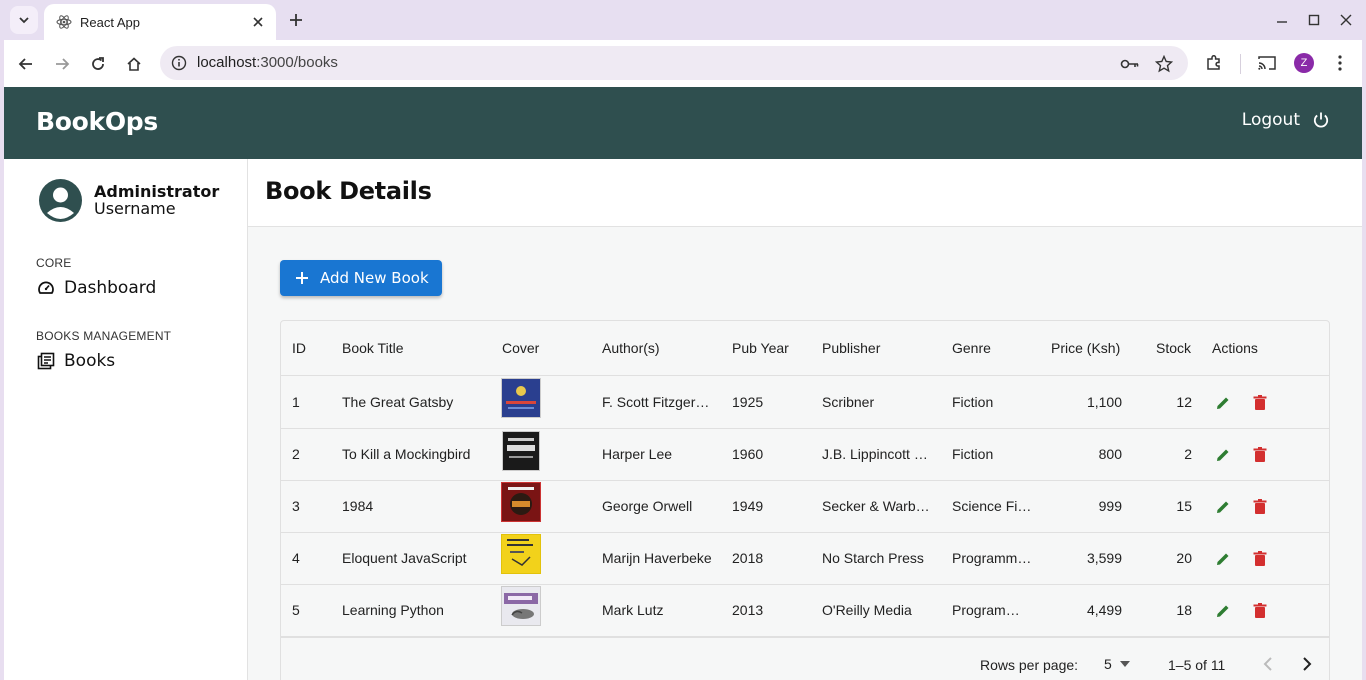 The height and width of the screenshot is (680, 1366). What do you see at coordinates (1188, 454) in the screenshot?
I see `cell-stock: 2` at bounding box center [1188, 454].